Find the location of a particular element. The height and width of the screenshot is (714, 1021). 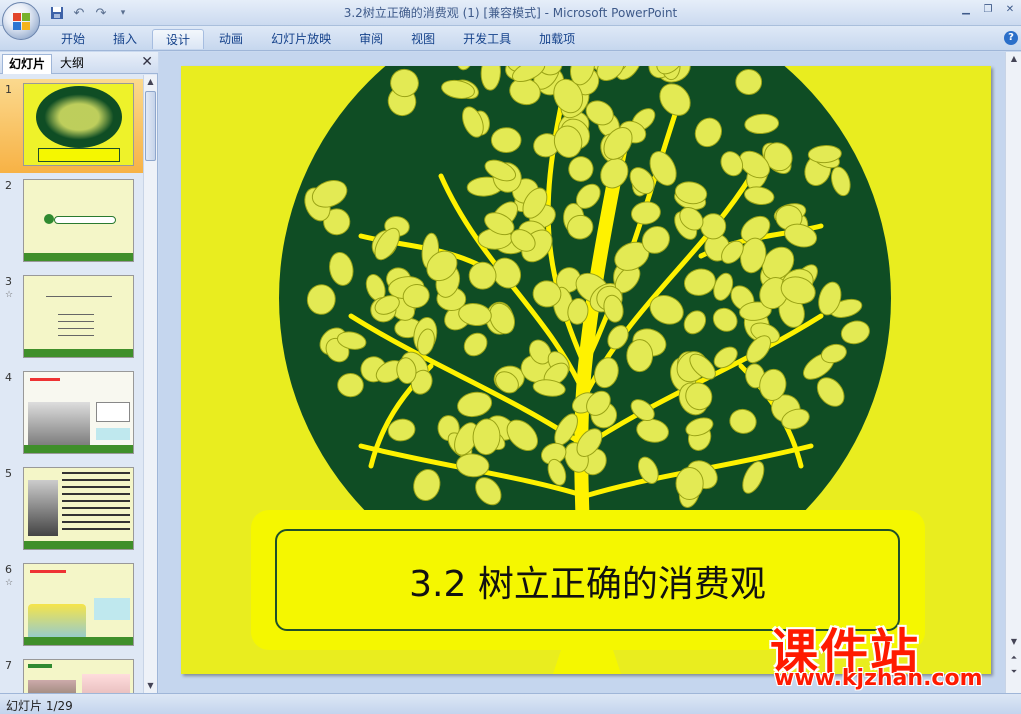

tab-4: 幻灯片放映 is located at coordinates (301, 39).